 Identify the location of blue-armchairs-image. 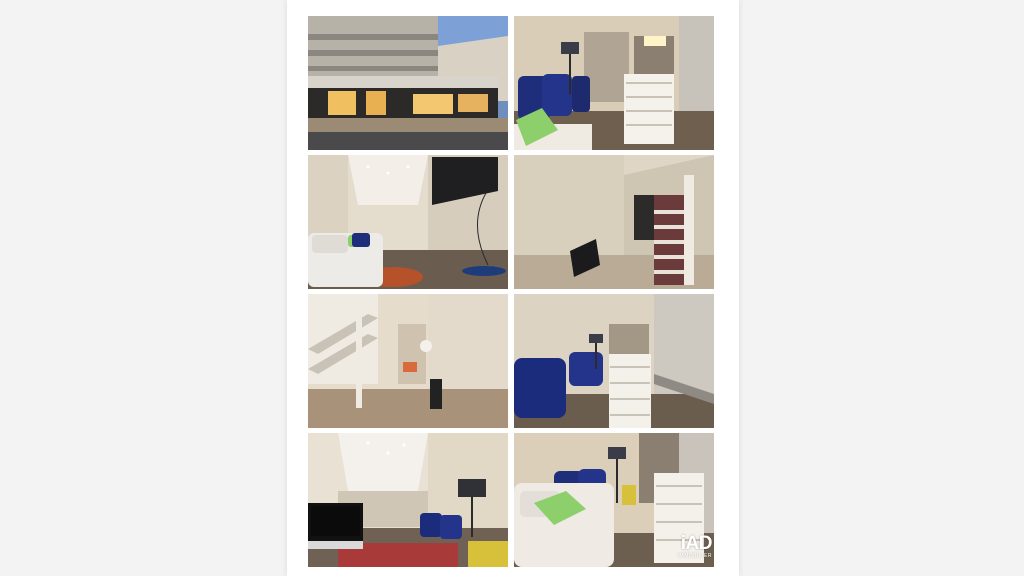
(614, 361).